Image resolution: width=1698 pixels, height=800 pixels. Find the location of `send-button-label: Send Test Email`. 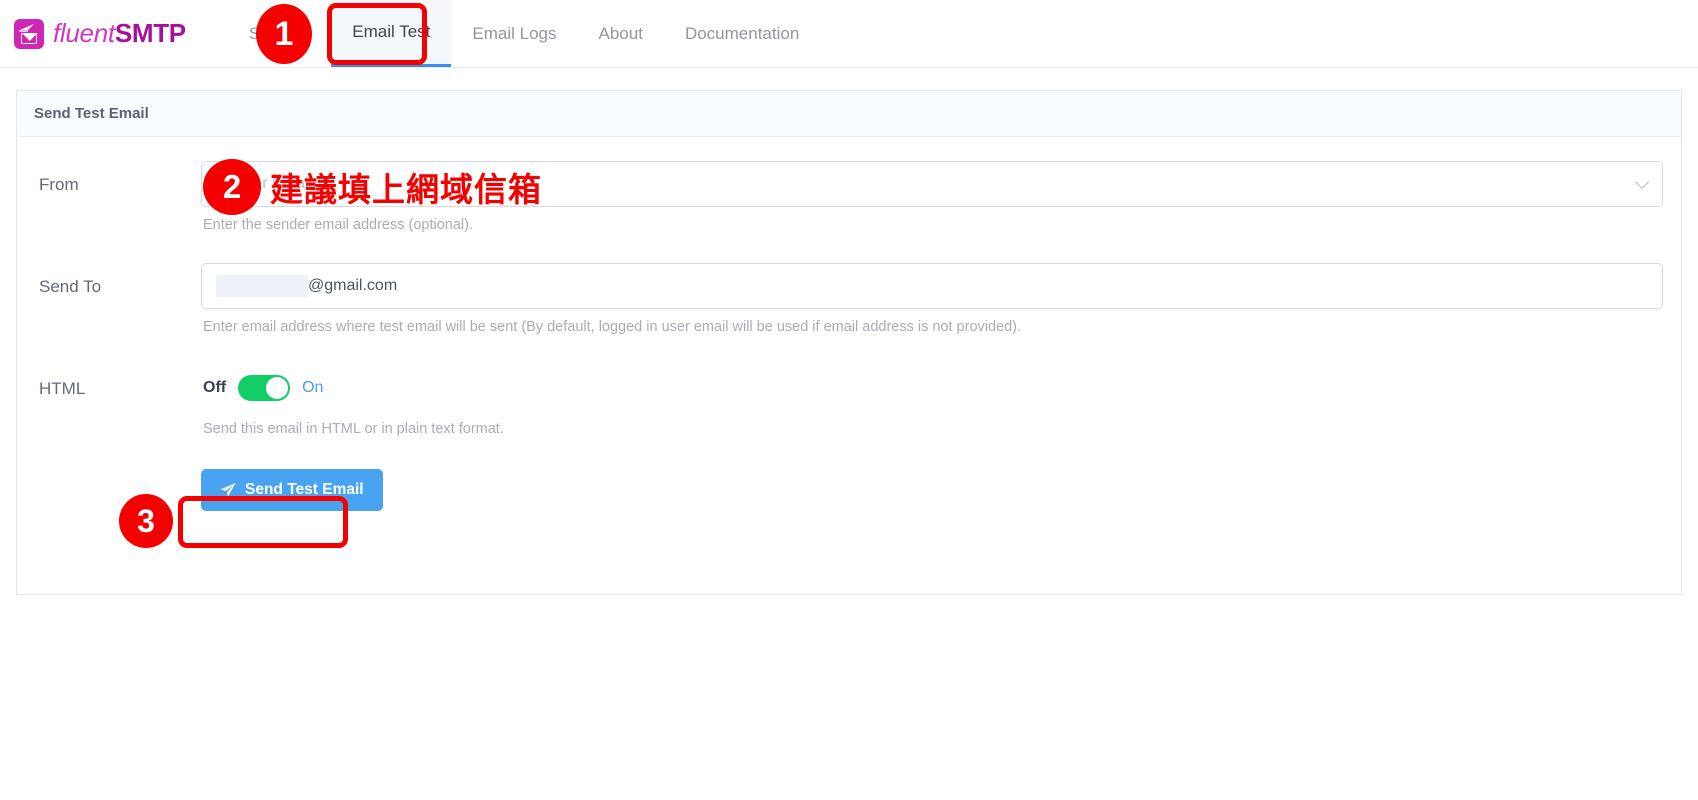

send-button-label: Send Test Email is located at coordinates (304, 489).